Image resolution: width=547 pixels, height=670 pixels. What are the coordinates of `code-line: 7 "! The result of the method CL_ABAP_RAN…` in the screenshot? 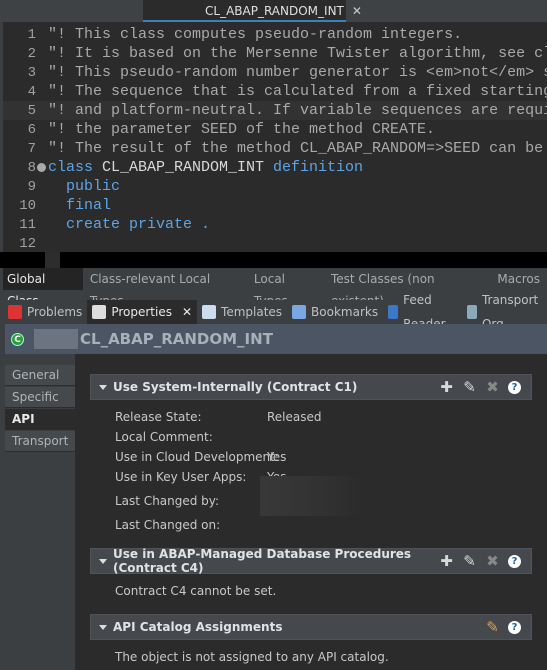 It's located at (275, 148).